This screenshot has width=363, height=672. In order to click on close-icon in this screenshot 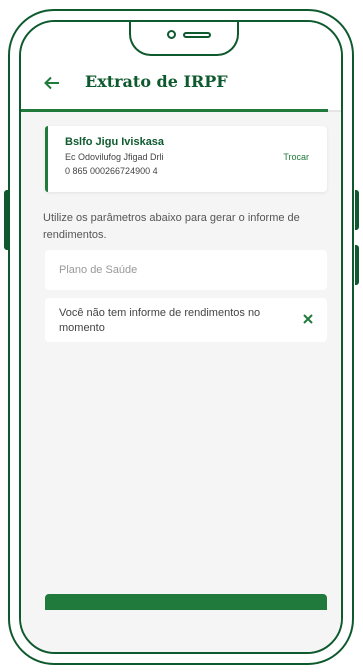, I will do `click(308, 319)`.